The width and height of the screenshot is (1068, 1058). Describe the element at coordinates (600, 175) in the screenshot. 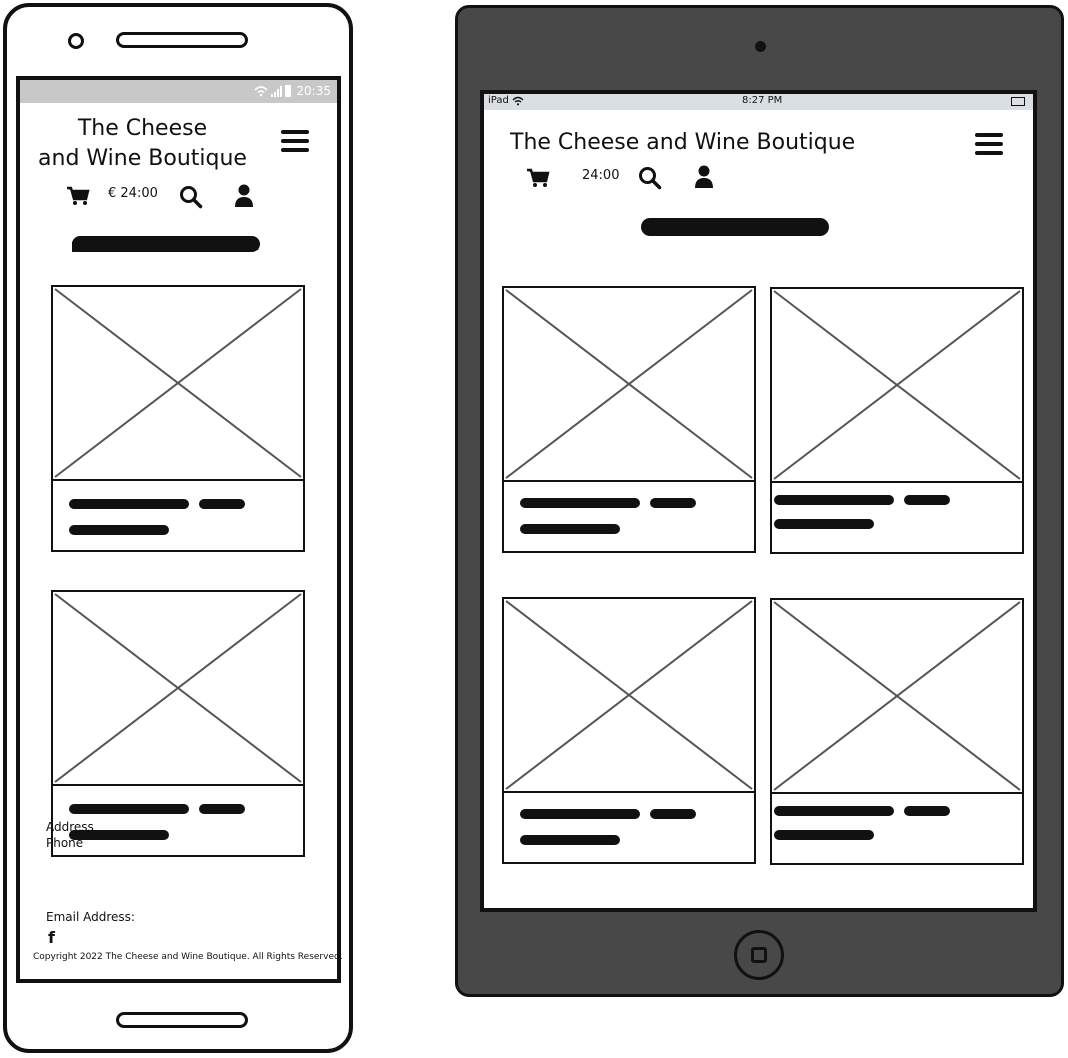

I see `basket-total: 24:00` at that location.